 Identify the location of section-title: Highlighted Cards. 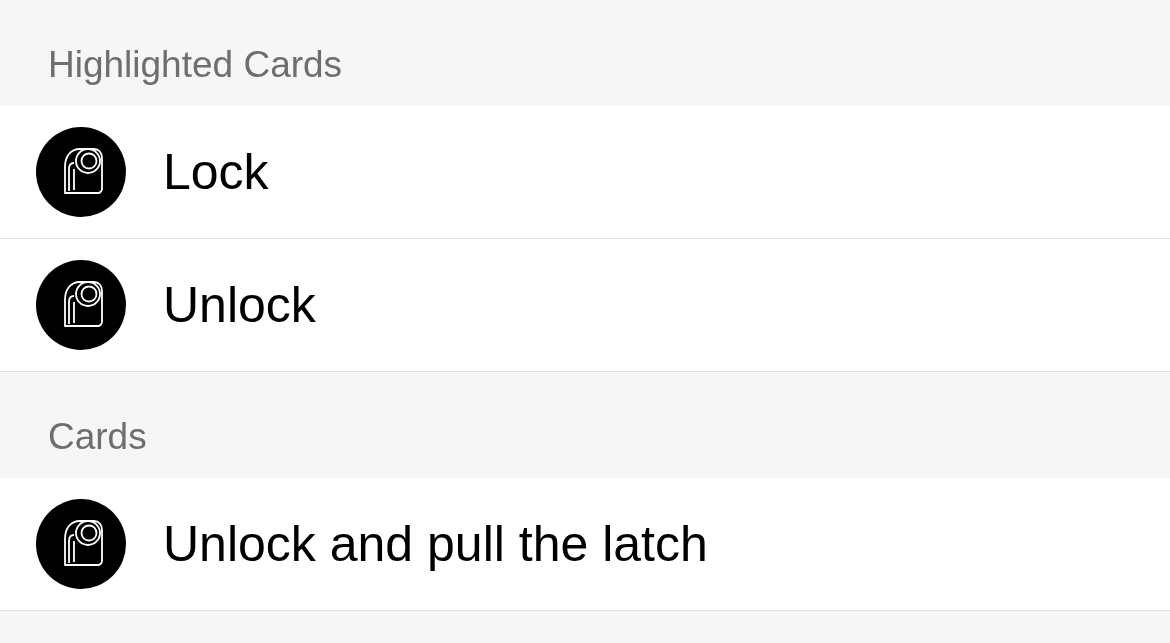
(195, 64).